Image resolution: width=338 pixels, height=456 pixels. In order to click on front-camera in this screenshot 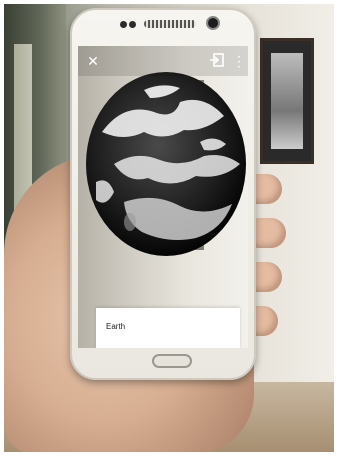, I will do `click(213, 23)`.